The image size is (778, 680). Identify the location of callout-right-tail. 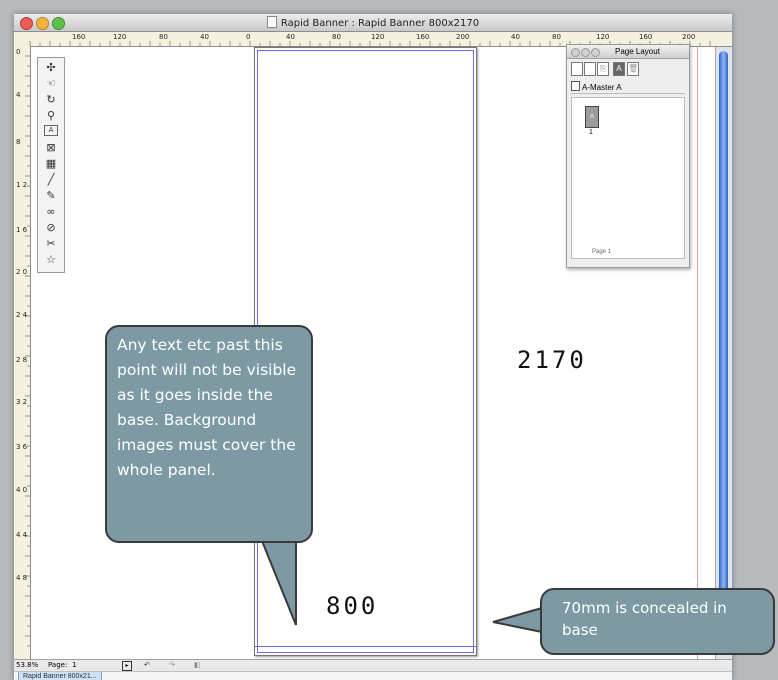
(517, 620).